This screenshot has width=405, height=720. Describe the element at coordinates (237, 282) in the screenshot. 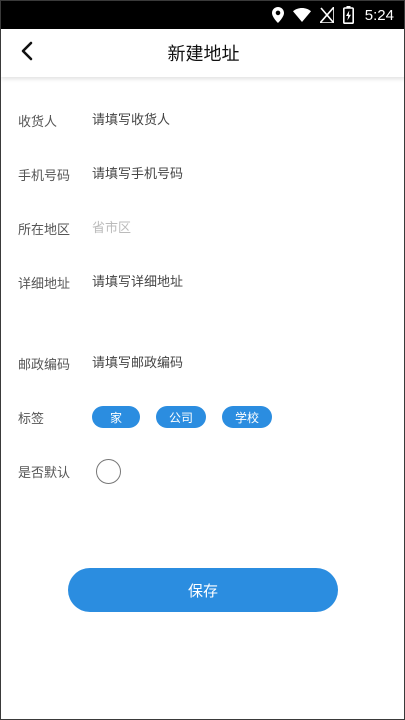

I see `detail-address-input` at that location.